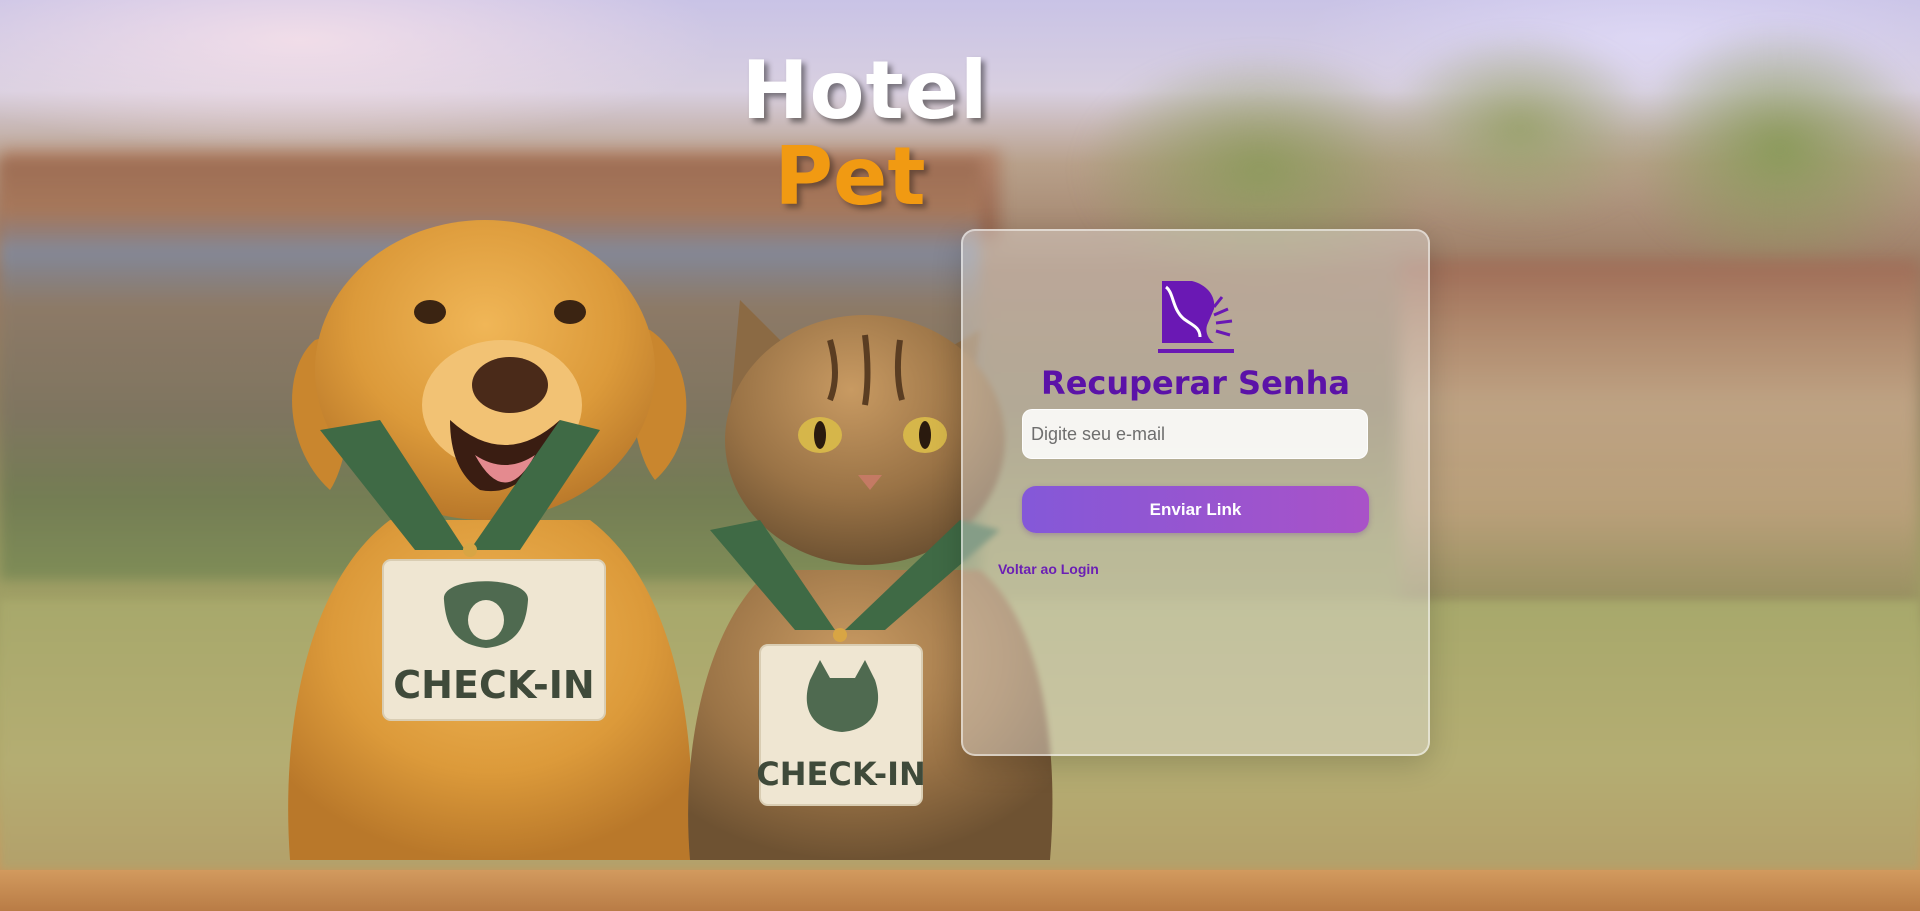 The width and height of the screenshot is (1920, 911). Describe the element at coordinates (960, 890) in the screenshot. I see `wooden-table` at that location.